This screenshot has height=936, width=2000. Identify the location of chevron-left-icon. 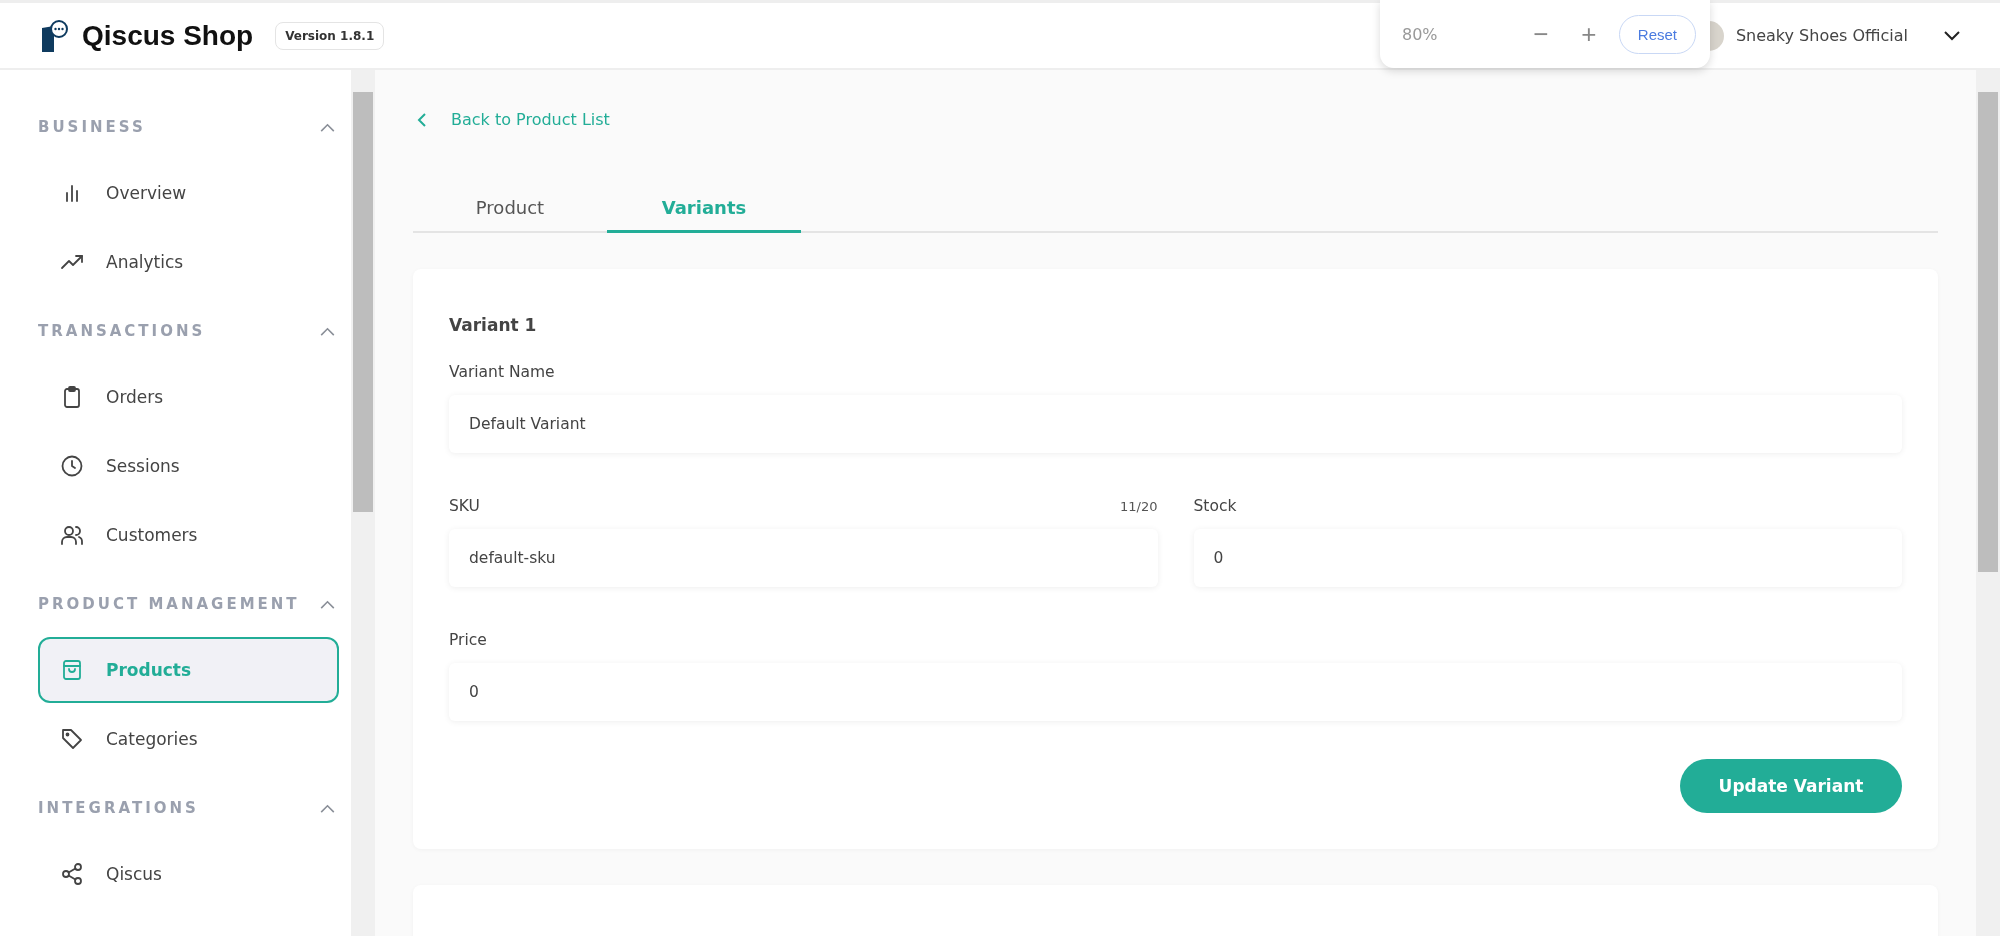
(422, 119).